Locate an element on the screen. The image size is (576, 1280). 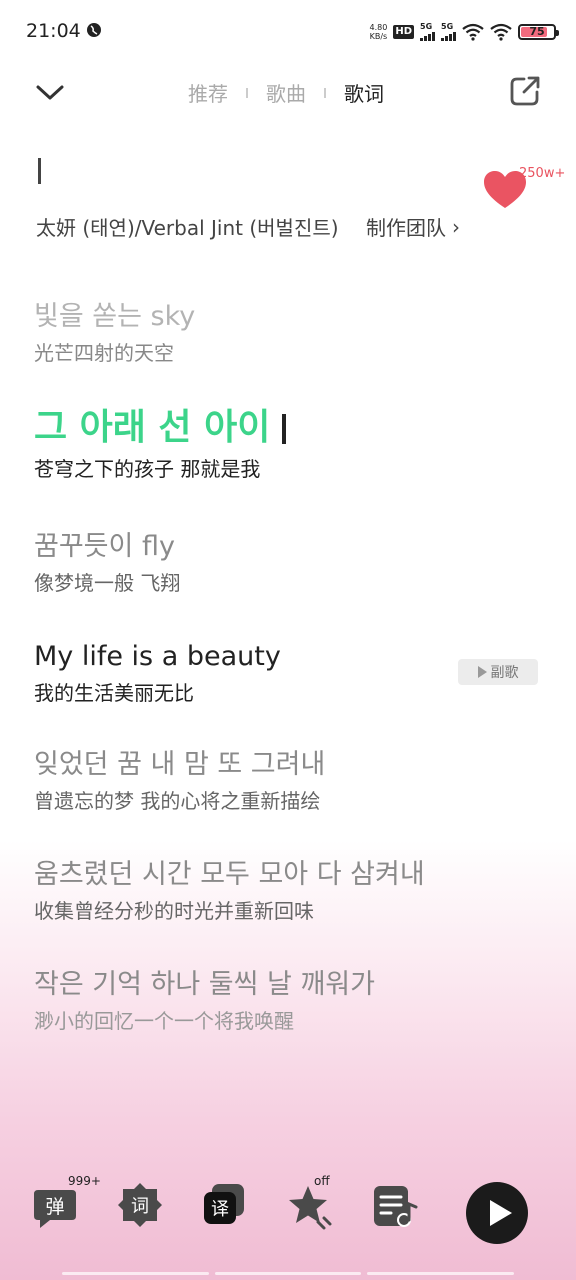
header-tabs: 推荐 歌曲 歌词 is located at coordinates (286, 92).